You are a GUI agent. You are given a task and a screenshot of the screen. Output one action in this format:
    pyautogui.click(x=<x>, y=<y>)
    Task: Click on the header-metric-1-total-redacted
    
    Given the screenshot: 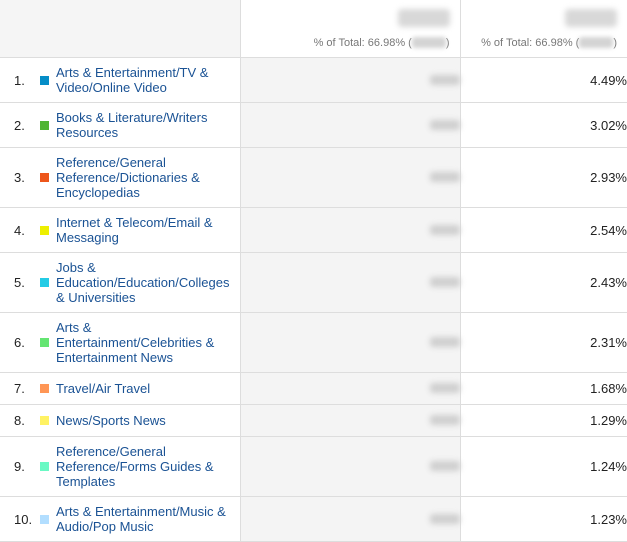 What is the action you would take?
    pyautogui.click(x=423, y=17)
    